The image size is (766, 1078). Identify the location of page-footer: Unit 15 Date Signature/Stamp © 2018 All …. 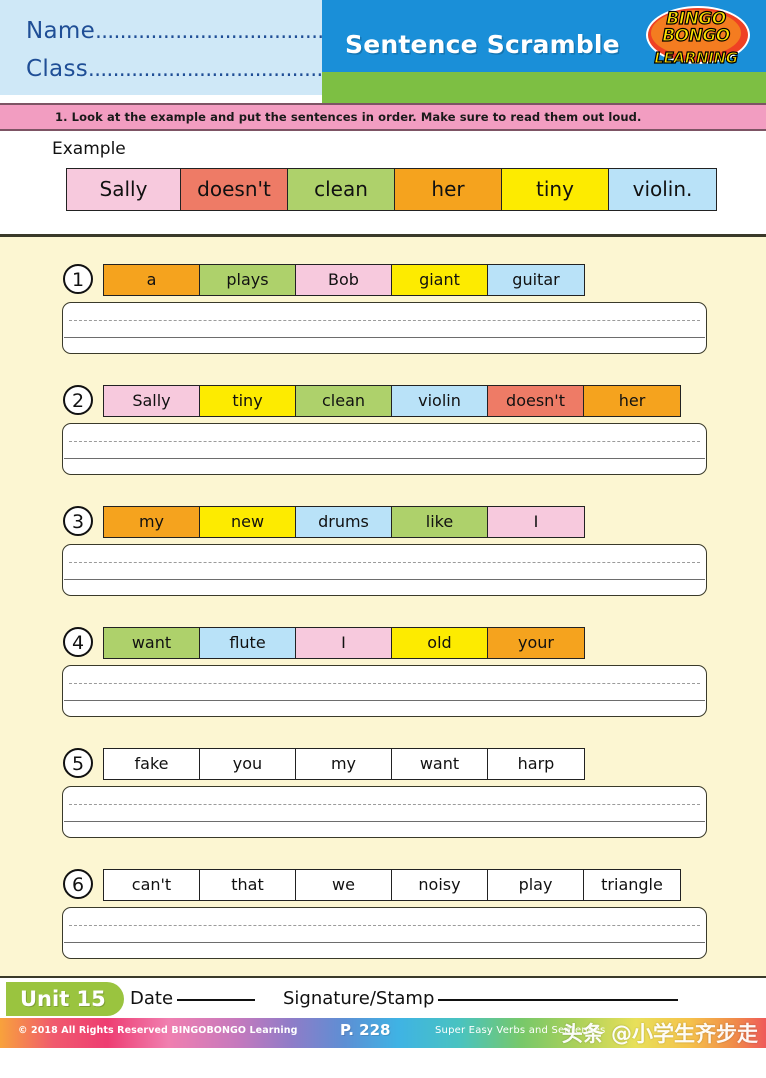
(383, 1012).